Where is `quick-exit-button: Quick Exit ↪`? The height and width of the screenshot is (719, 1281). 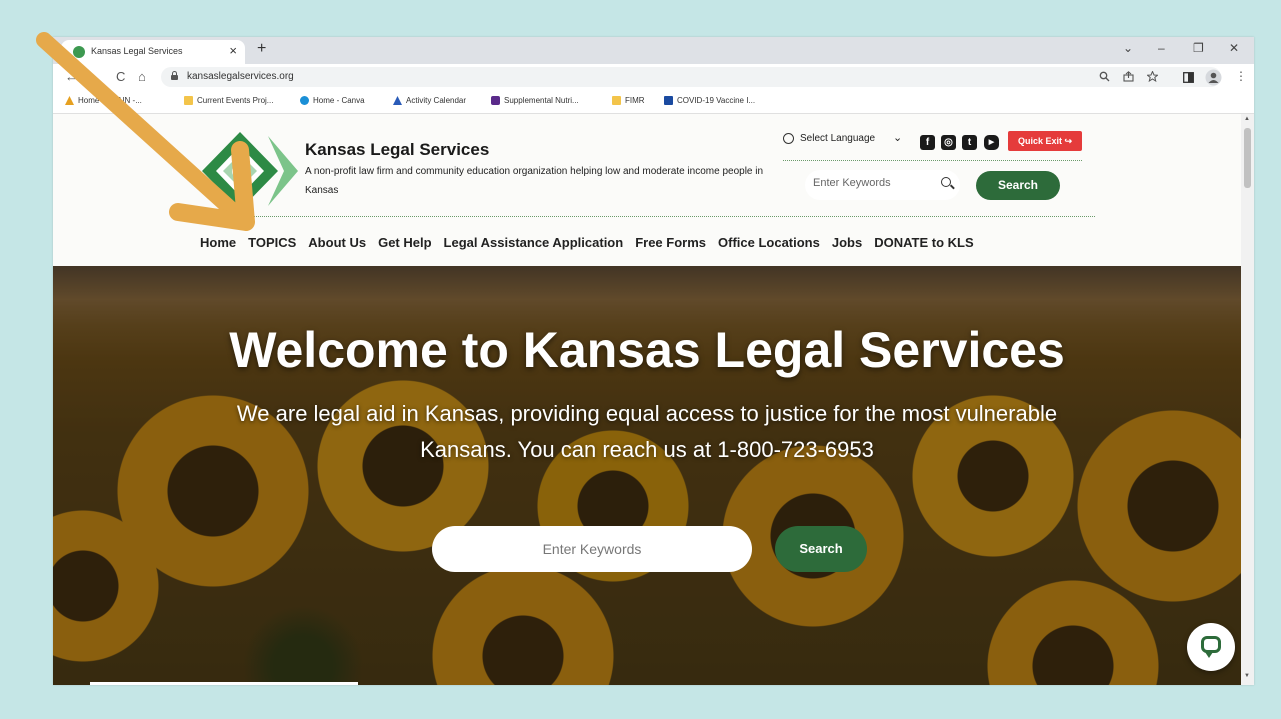
quick-exit-button: Quick Exit ↪ is located at coordinates (1045, 141).